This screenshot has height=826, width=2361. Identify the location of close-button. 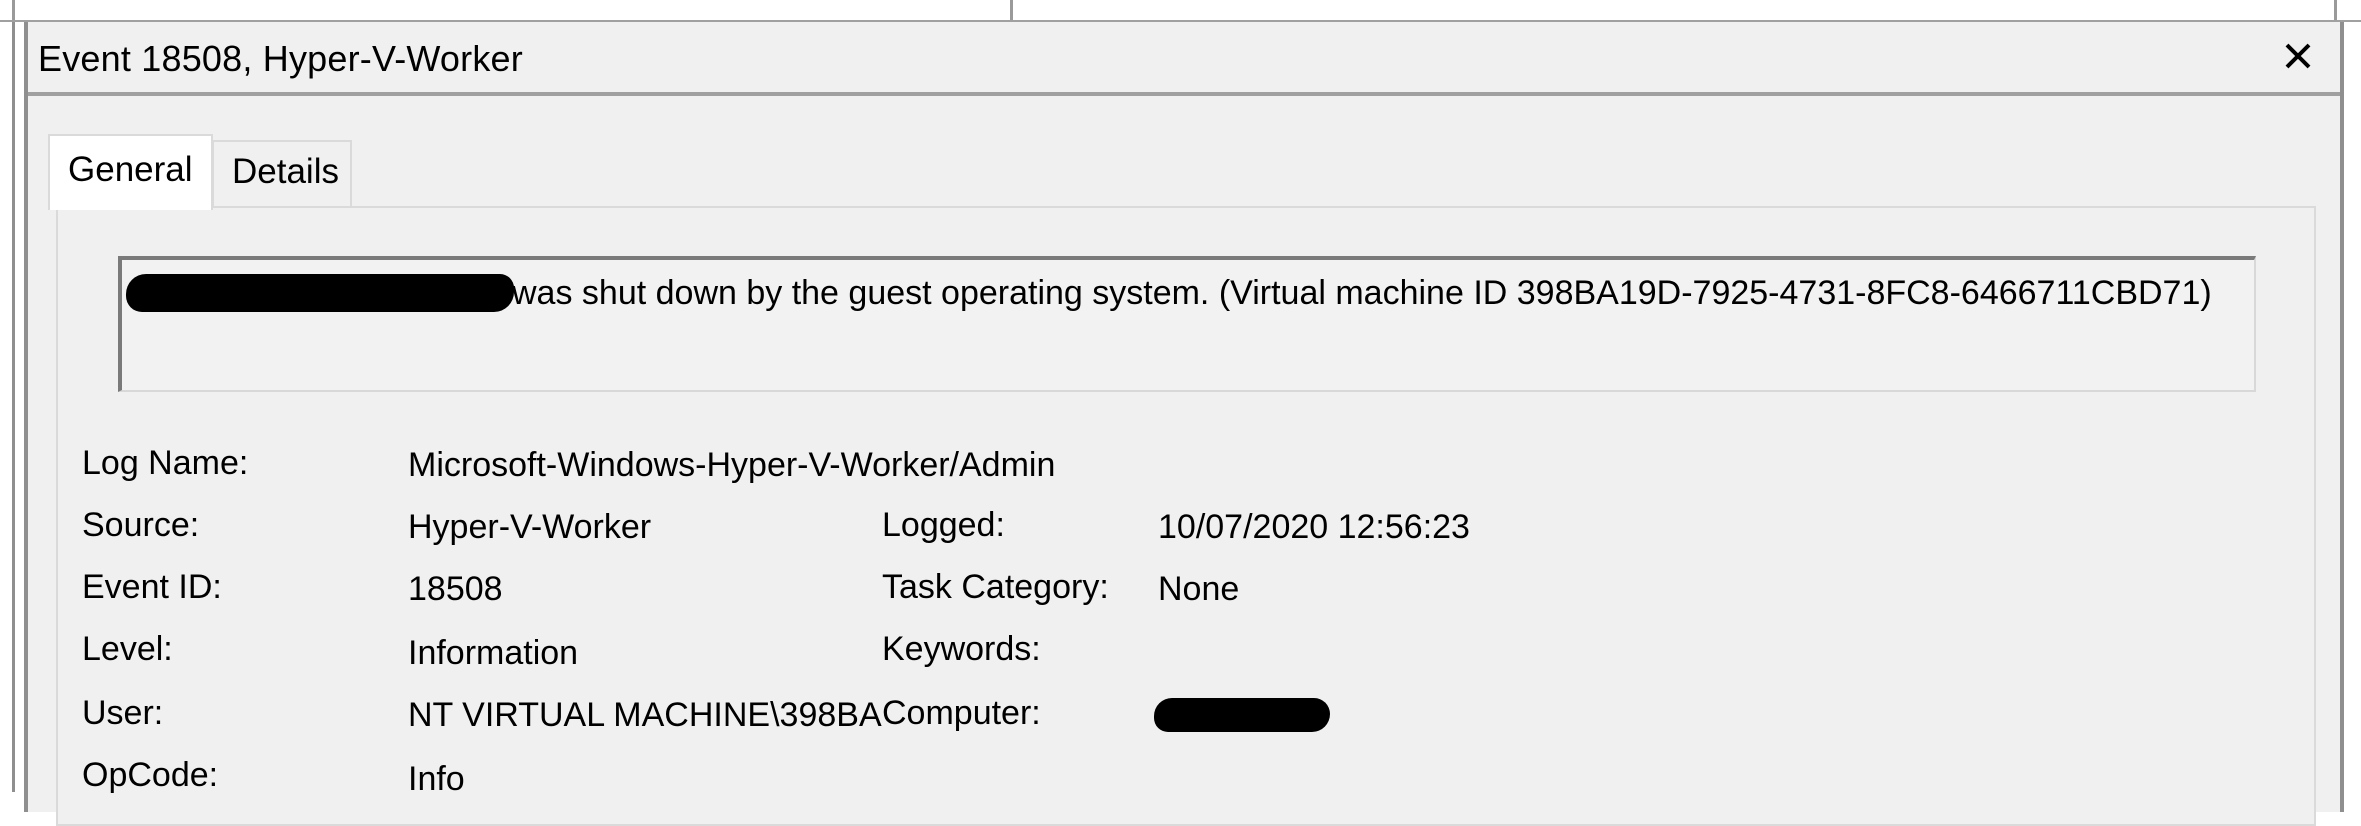
(2298, 56).